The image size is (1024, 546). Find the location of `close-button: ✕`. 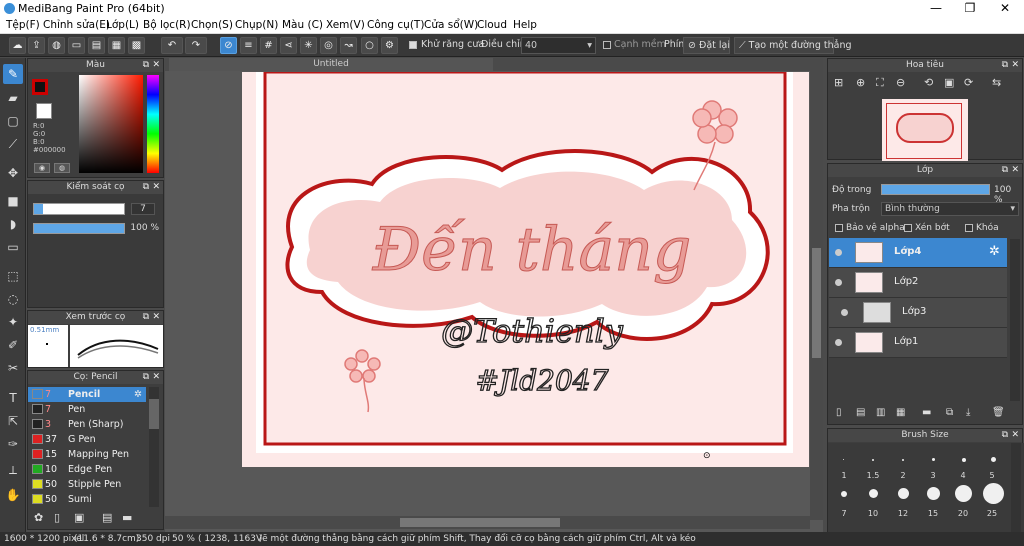

close-button: ✕ is located at coordinates (1005, 8).